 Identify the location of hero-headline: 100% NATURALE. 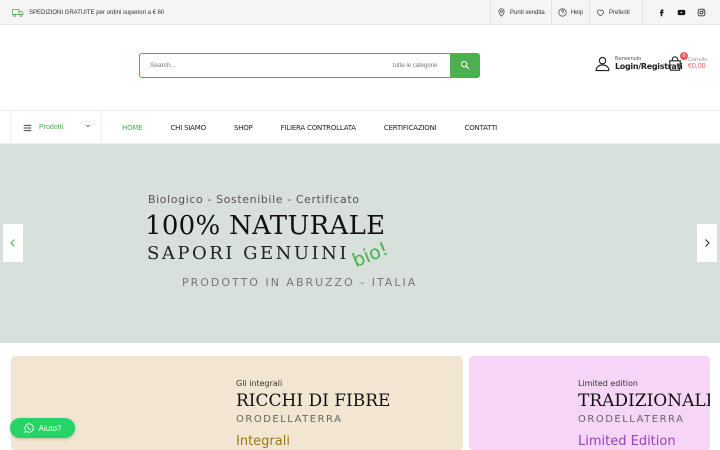
(265, 226).